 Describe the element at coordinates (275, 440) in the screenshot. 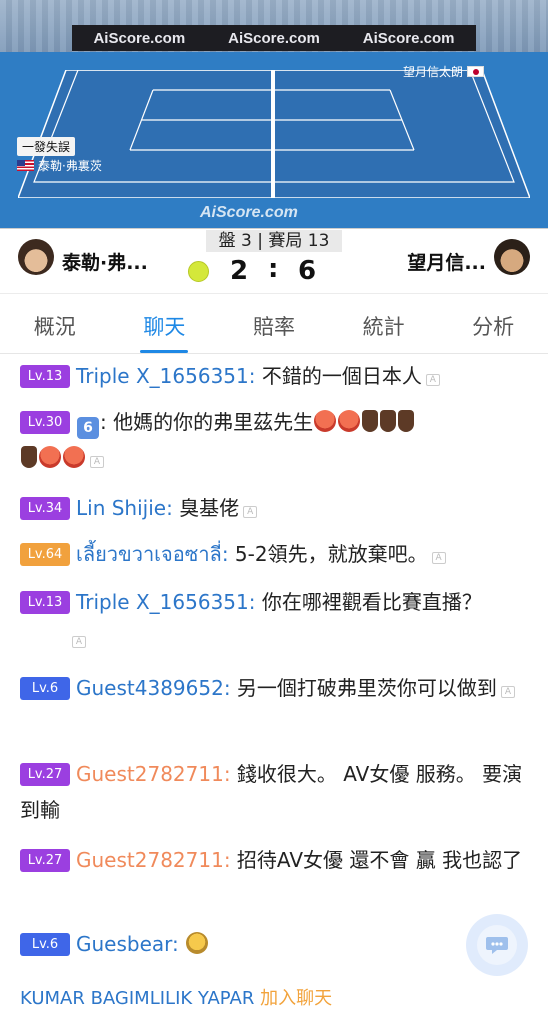

I see `chat-message: Lv.30 6: 他媽的你的弗里茲先生 A` at that location.